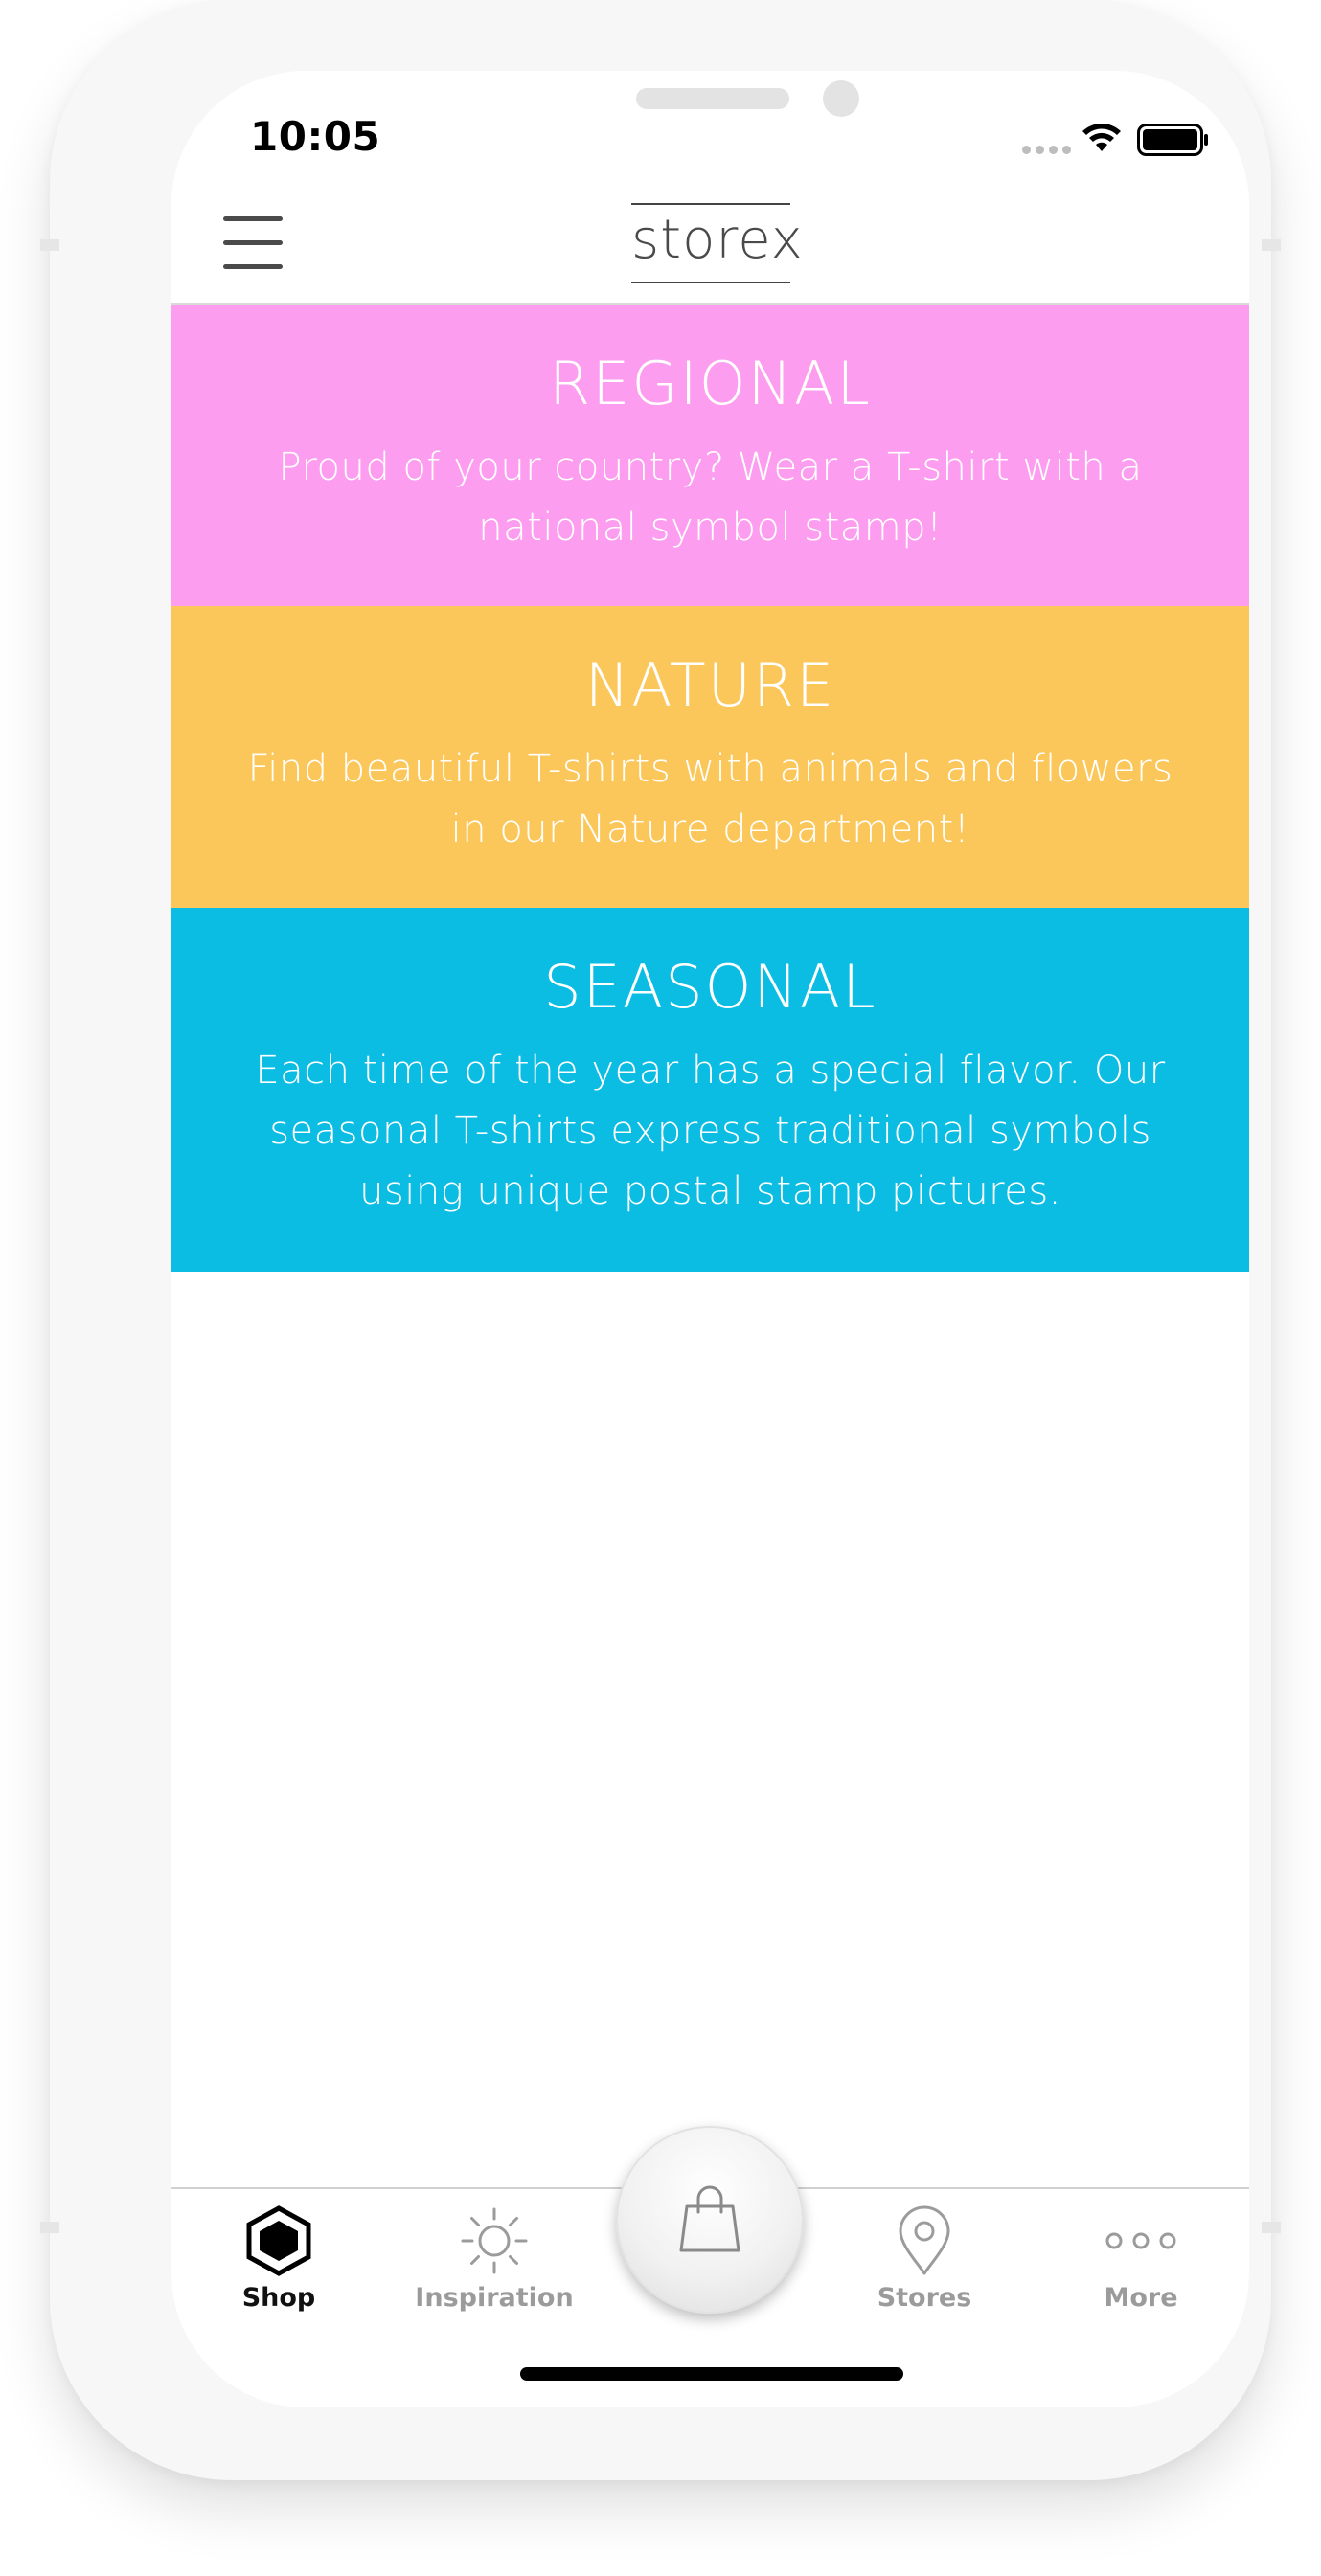  I want to click on tab-label: Stores, so click(924, 2298).